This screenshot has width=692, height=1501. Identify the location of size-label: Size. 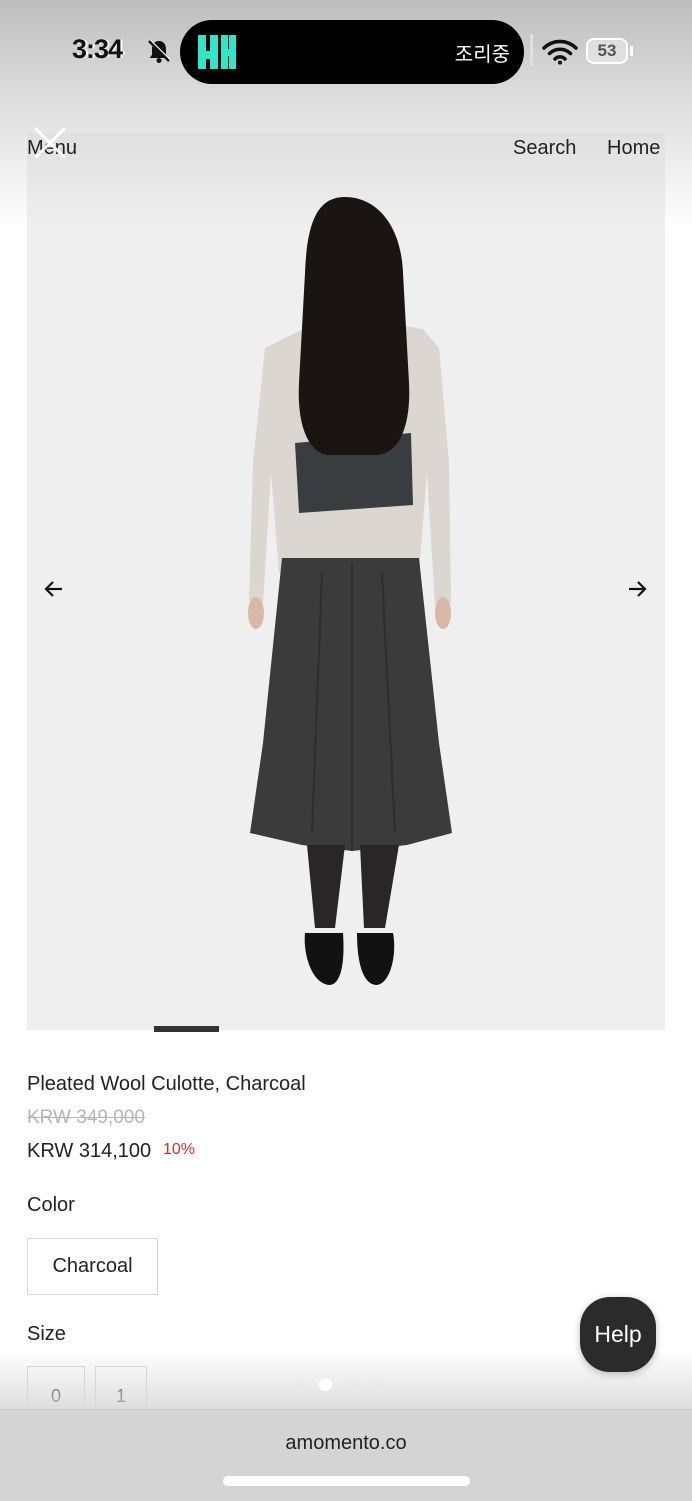
(46, 1334).